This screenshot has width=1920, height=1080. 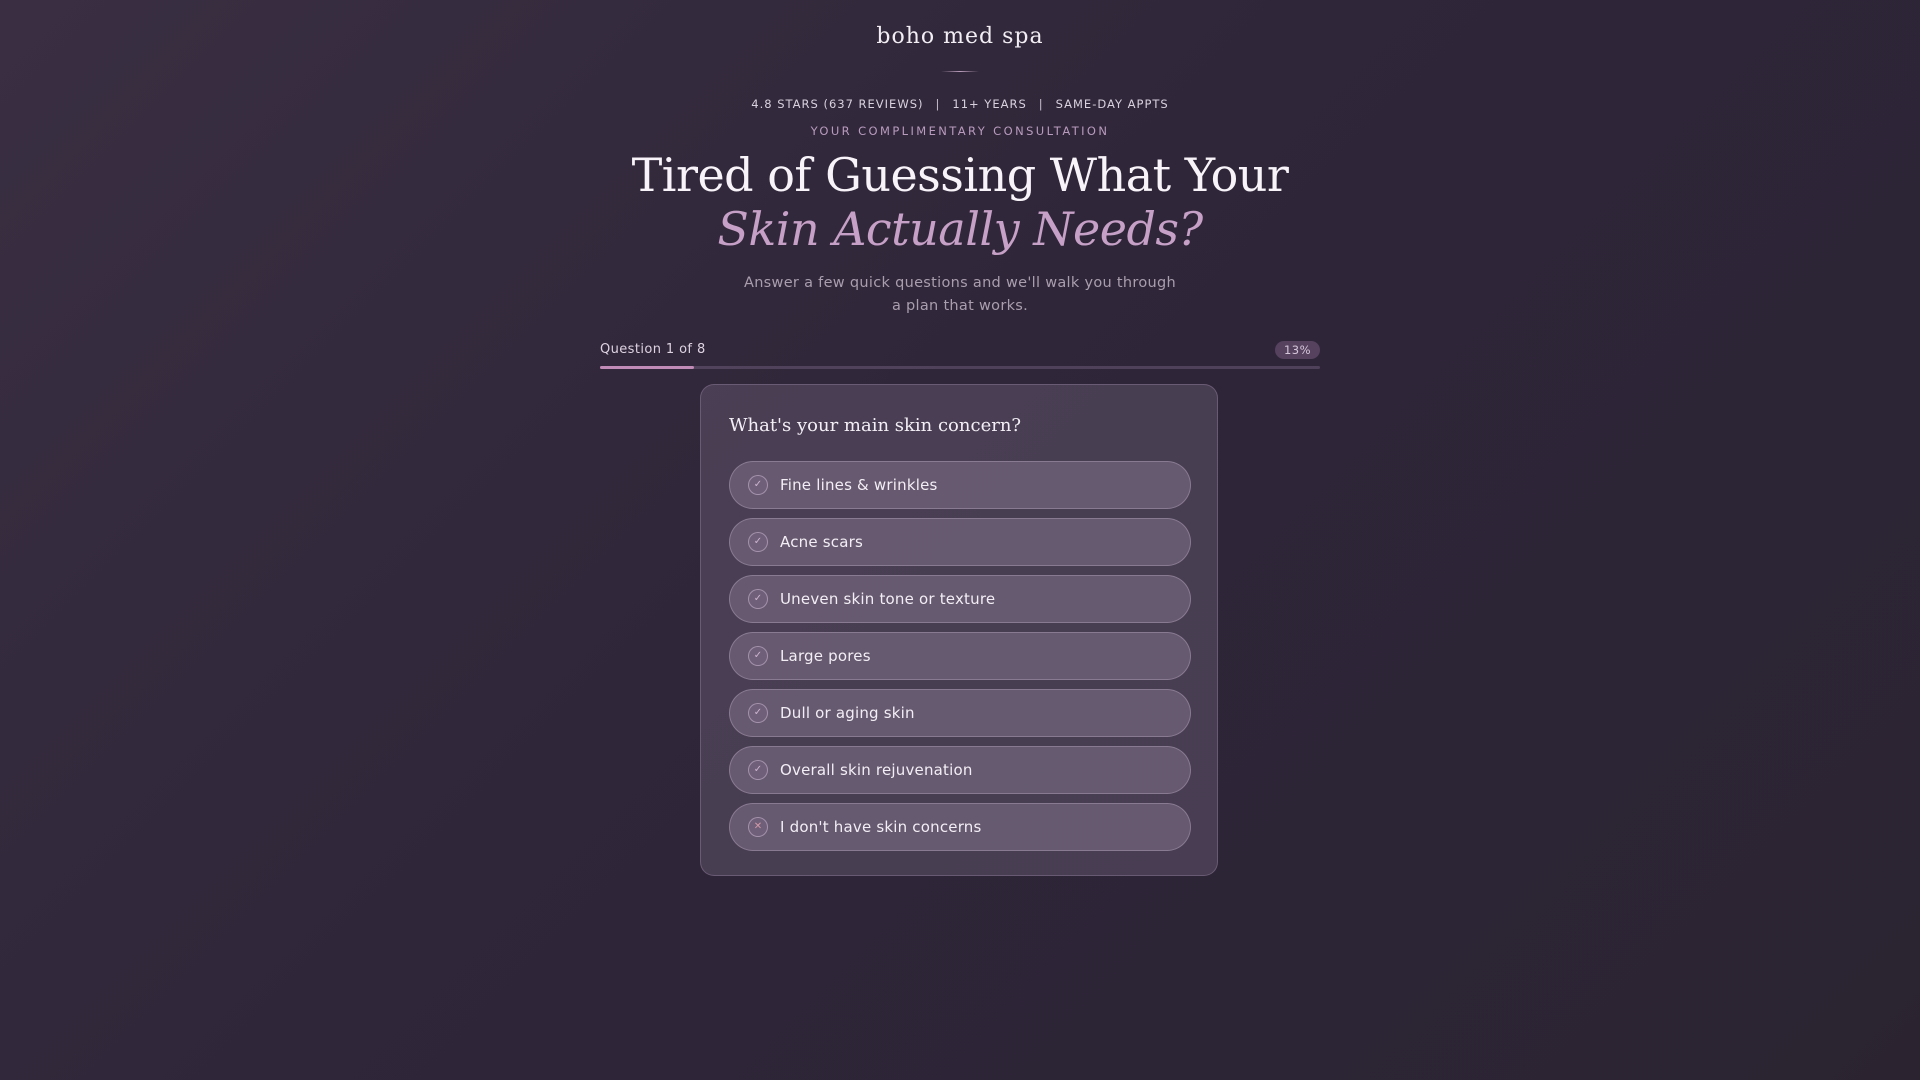 I want to click on question-text: What's your main skin concern?, so click(x=875, y=425).